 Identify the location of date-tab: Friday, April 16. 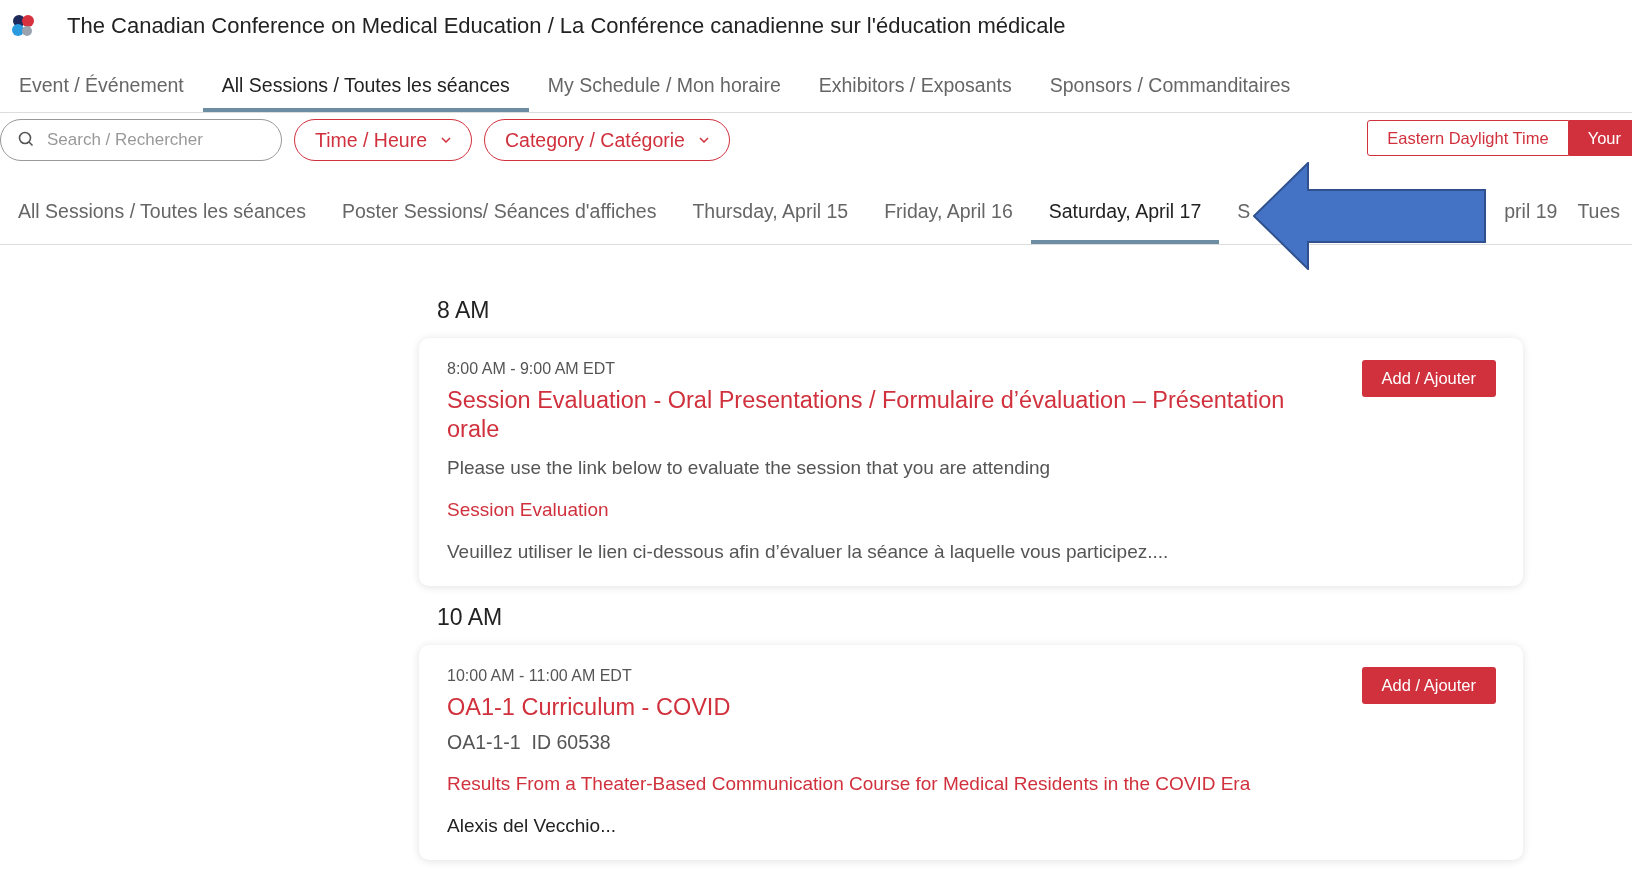
(948, 216).